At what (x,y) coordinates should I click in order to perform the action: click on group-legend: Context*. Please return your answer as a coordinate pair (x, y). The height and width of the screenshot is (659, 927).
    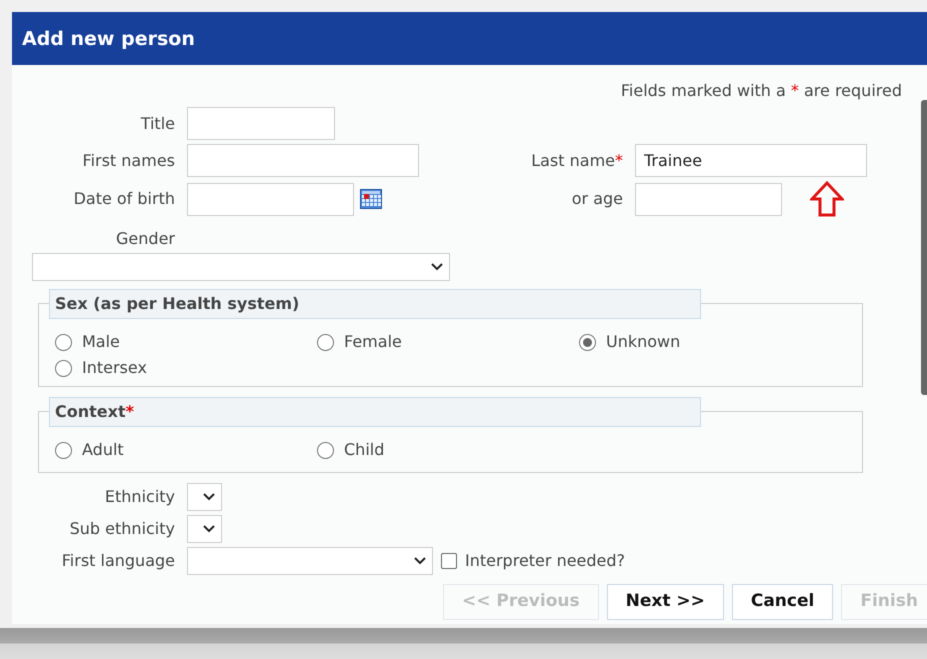
    Looking at the image, I should click on (94, 411).